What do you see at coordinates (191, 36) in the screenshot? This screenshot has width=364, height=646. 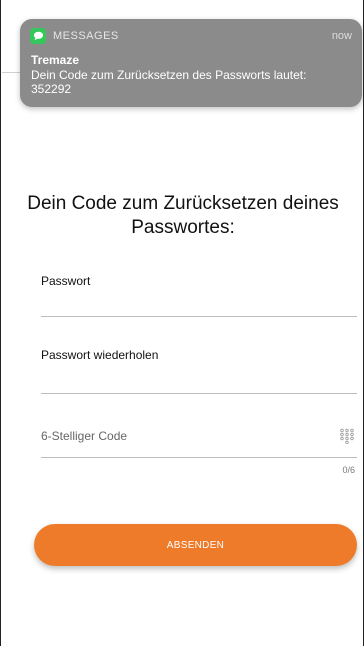 I see `notification-header: MESSAGES now` at bounding box center [191, 36].